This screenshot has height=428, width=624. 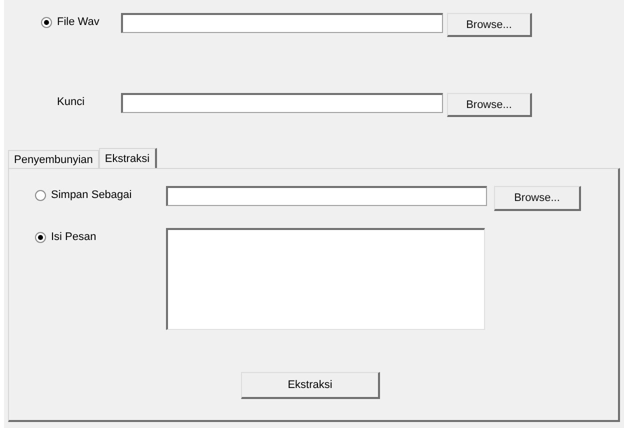 I want to click on tab: Ekstraksi, so click(x=127, y=158).